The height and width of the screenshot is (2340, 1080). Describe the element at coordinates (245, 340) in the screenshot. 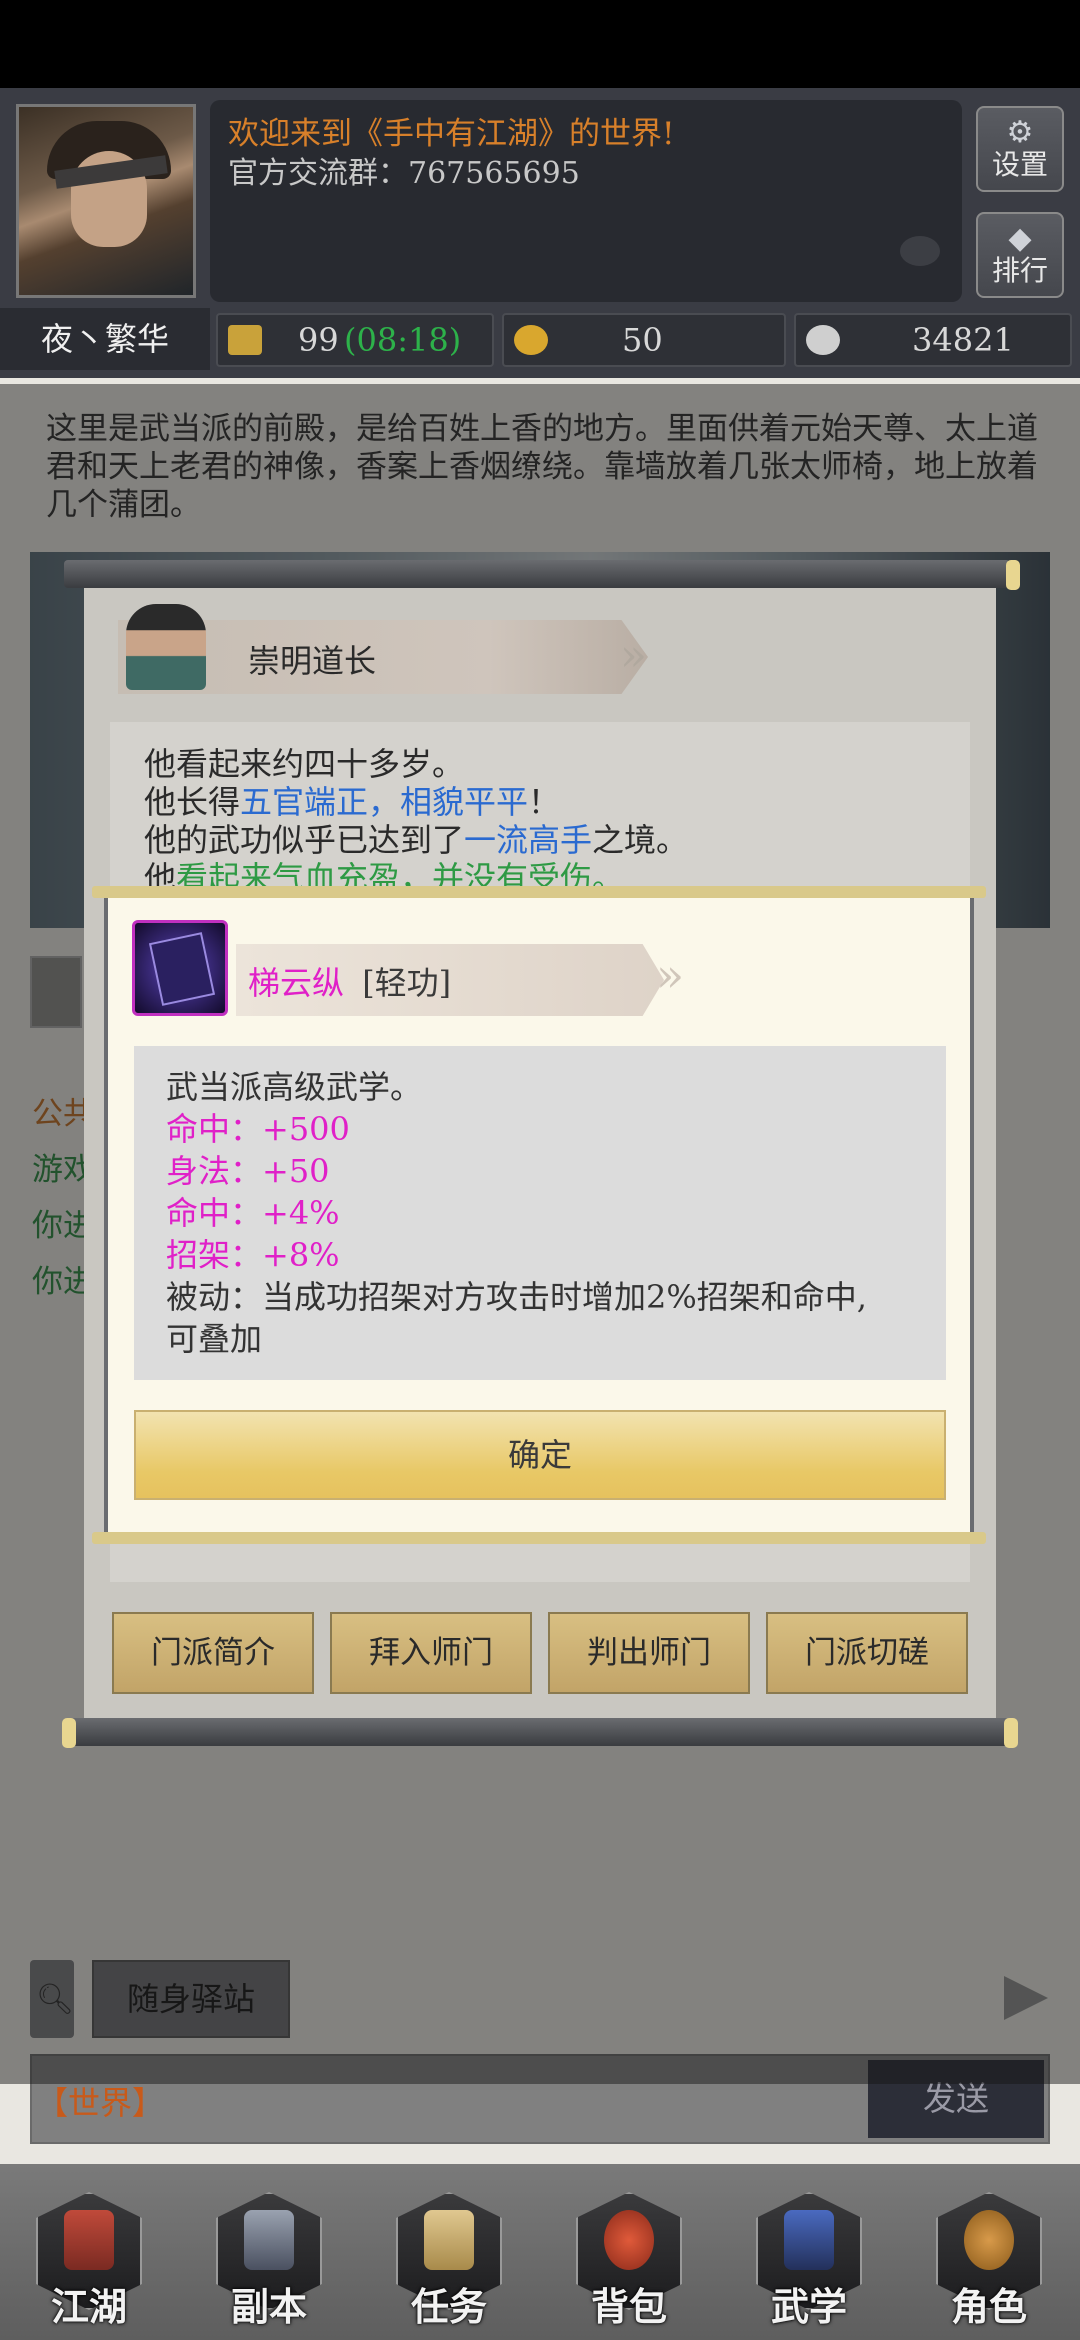

I see `stamina-icon` at that location.